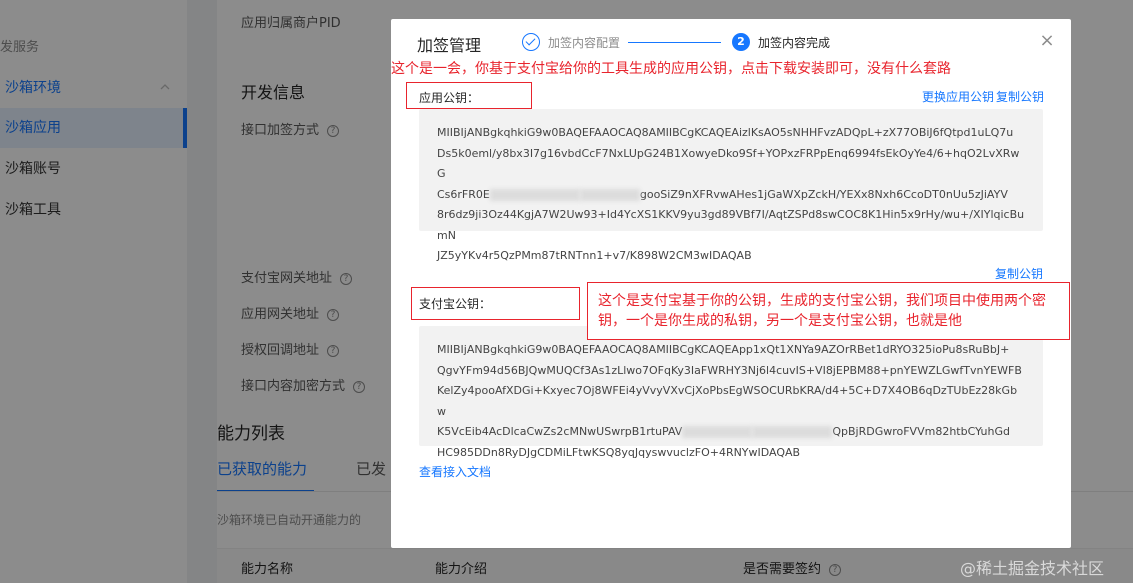  Describe the element at coordinates (1020, 96) in the screenshot. I see `copy-app-key-link: 复制公钥` at that location.